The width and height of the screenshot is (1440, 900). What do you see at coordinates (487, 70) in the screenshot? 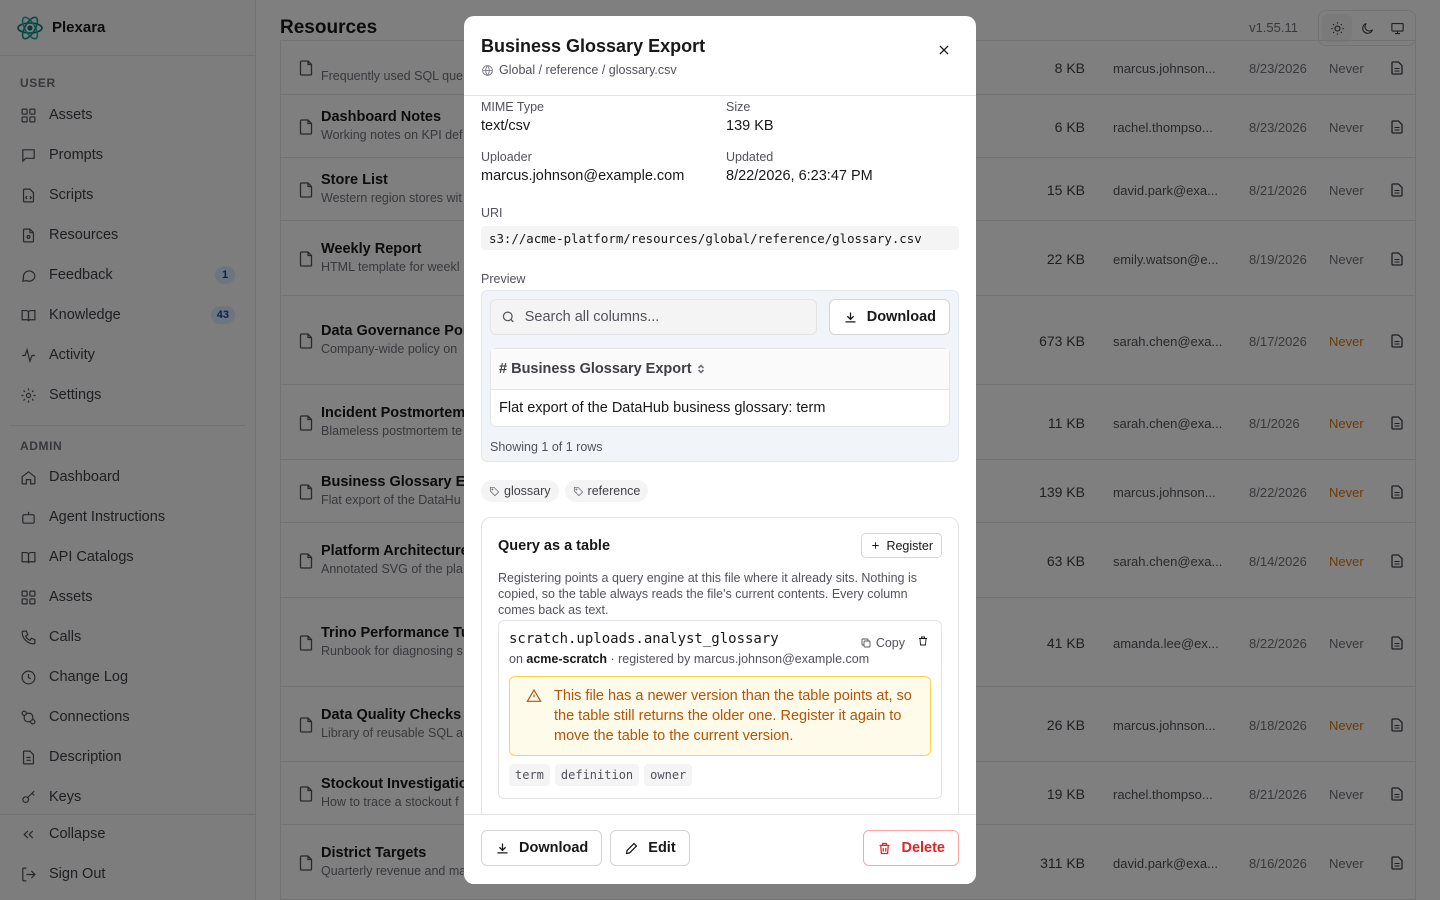
I see `globe-icon` at bounding box center [487, 70].